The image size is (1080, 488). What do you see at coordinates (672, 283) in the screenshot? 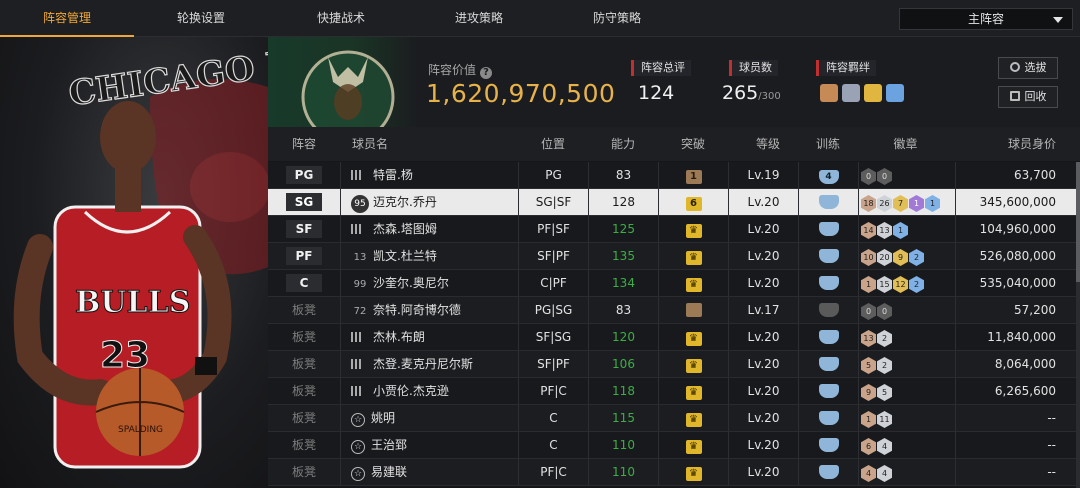
I see `table-row: C99沙奎尔.奥尼尔C|PF134Lv.20115122535,040,000` at bounding box center [672, 283].